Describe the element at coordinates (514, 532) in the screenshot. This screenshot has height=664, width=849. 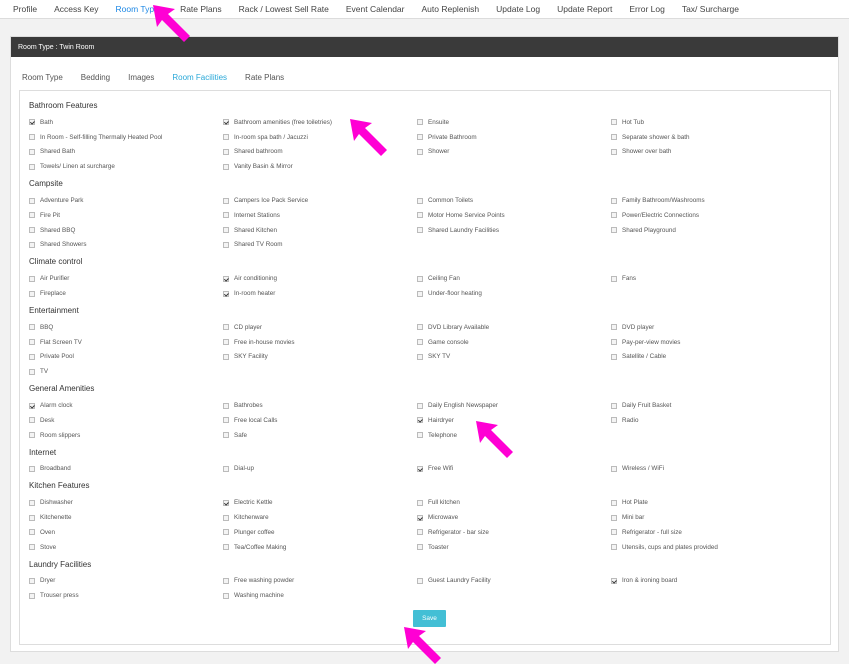
I see `facility-option: Refrigerator - bar size` at that location.